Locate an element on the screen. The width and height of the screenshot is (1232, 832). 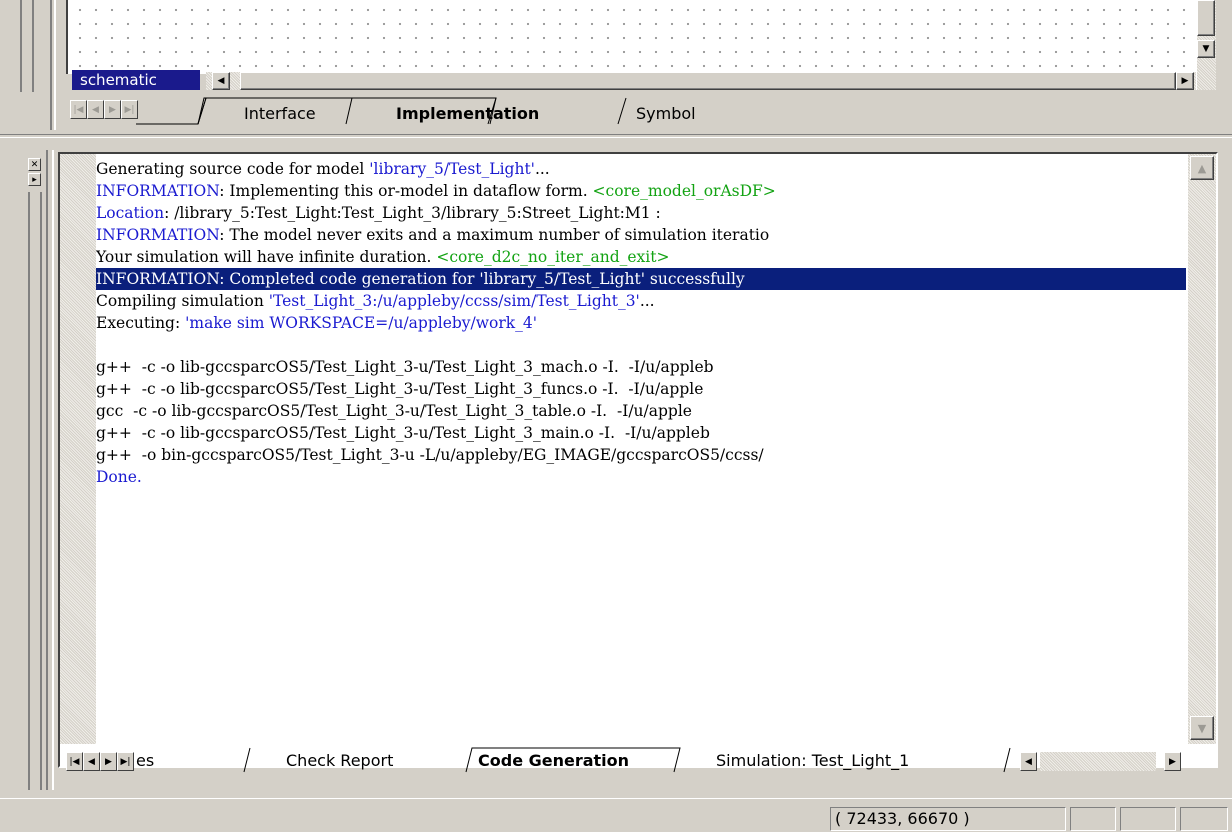
log-line is located at coordinates (641, 345).